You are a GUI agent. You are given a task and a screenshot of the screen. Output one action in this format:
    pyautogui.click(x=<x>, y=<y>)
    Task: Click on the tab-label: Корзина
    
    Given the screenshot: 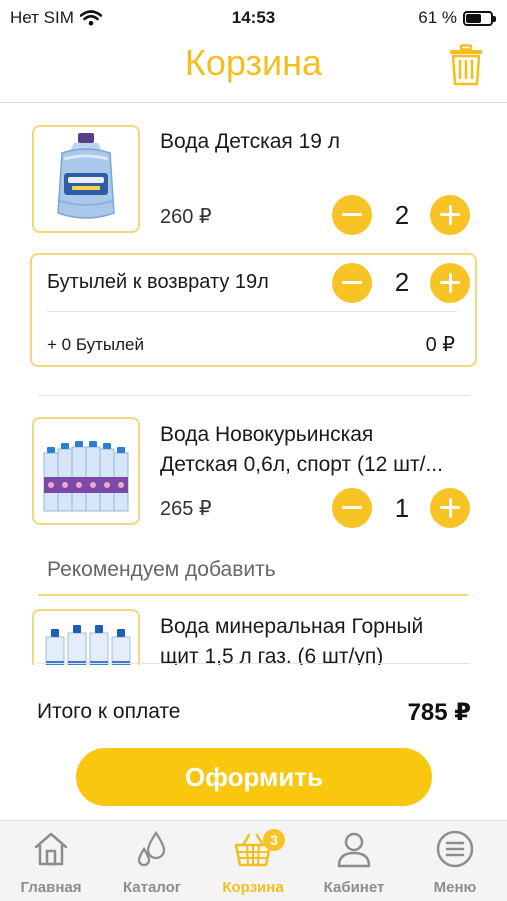 What is the action you would take?
    pyautogui.click(x=253, y=887)
    